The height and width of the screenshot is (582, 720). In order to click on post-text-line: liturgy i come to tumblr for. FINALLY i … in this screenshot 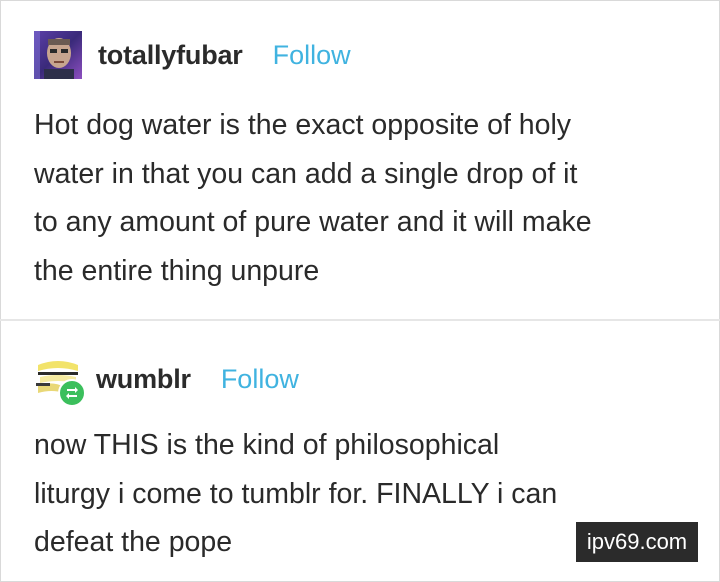, I will do `click(296, 493)`.